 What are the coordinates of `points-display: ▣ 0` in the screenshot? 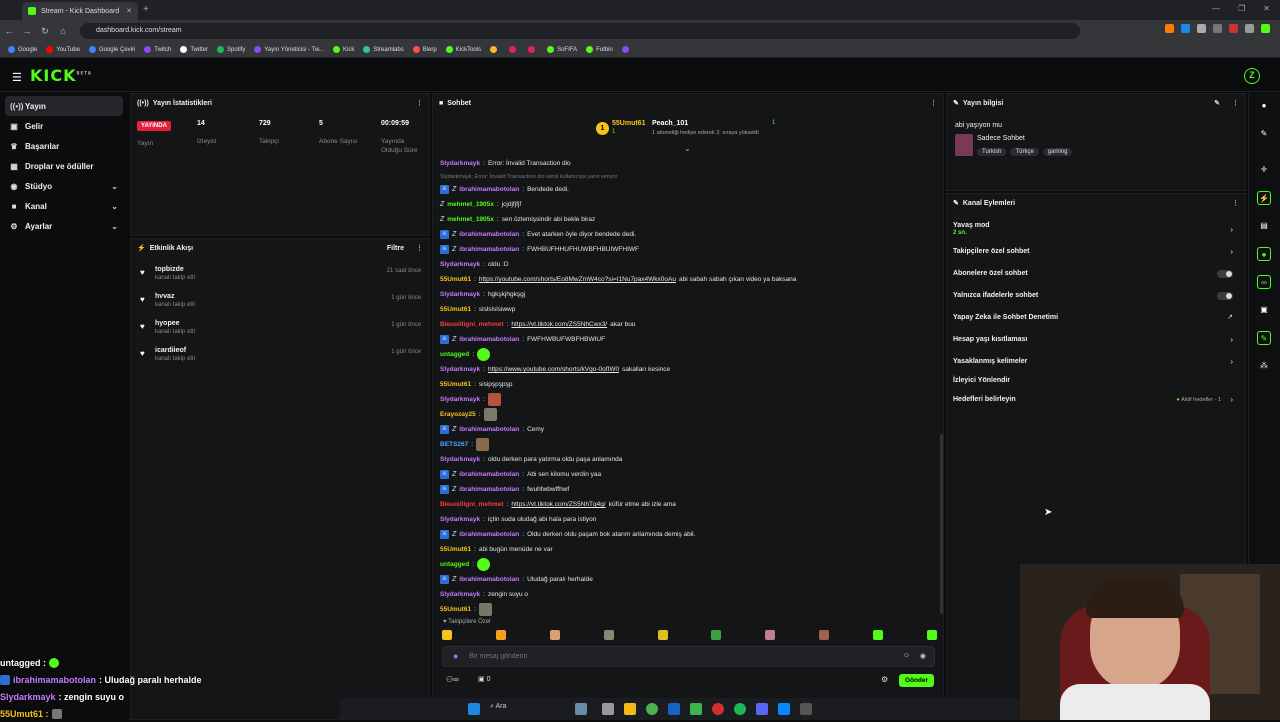 It's located at (484, 679).